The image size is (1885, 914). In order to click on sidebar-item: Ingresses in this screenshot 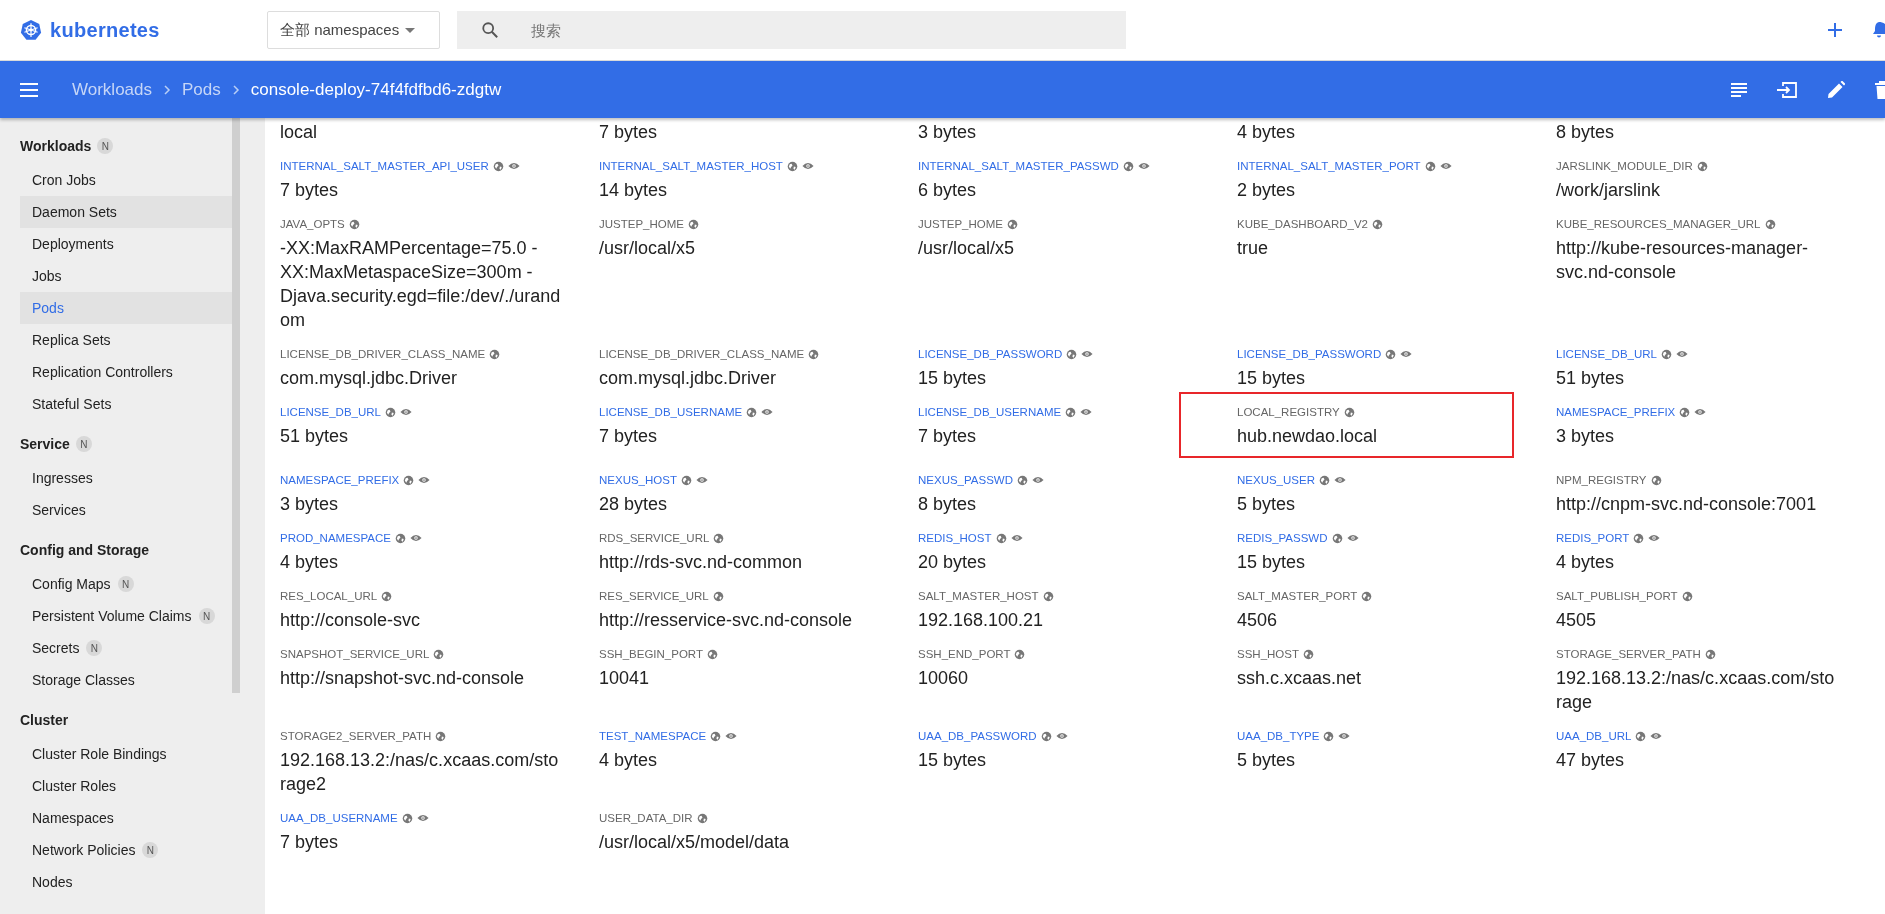, I will do `click(126, 478)`.